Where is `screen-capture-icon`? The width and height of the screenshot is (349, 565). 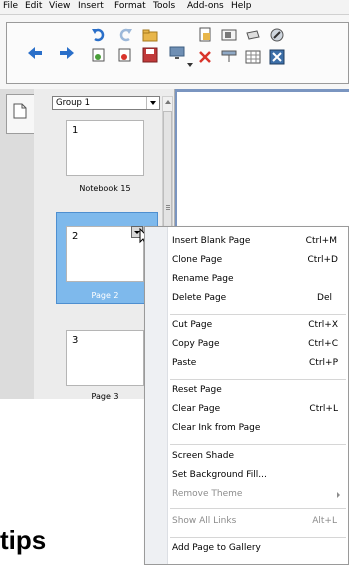
screen-capture-icon is located at coordinates (177, 53).